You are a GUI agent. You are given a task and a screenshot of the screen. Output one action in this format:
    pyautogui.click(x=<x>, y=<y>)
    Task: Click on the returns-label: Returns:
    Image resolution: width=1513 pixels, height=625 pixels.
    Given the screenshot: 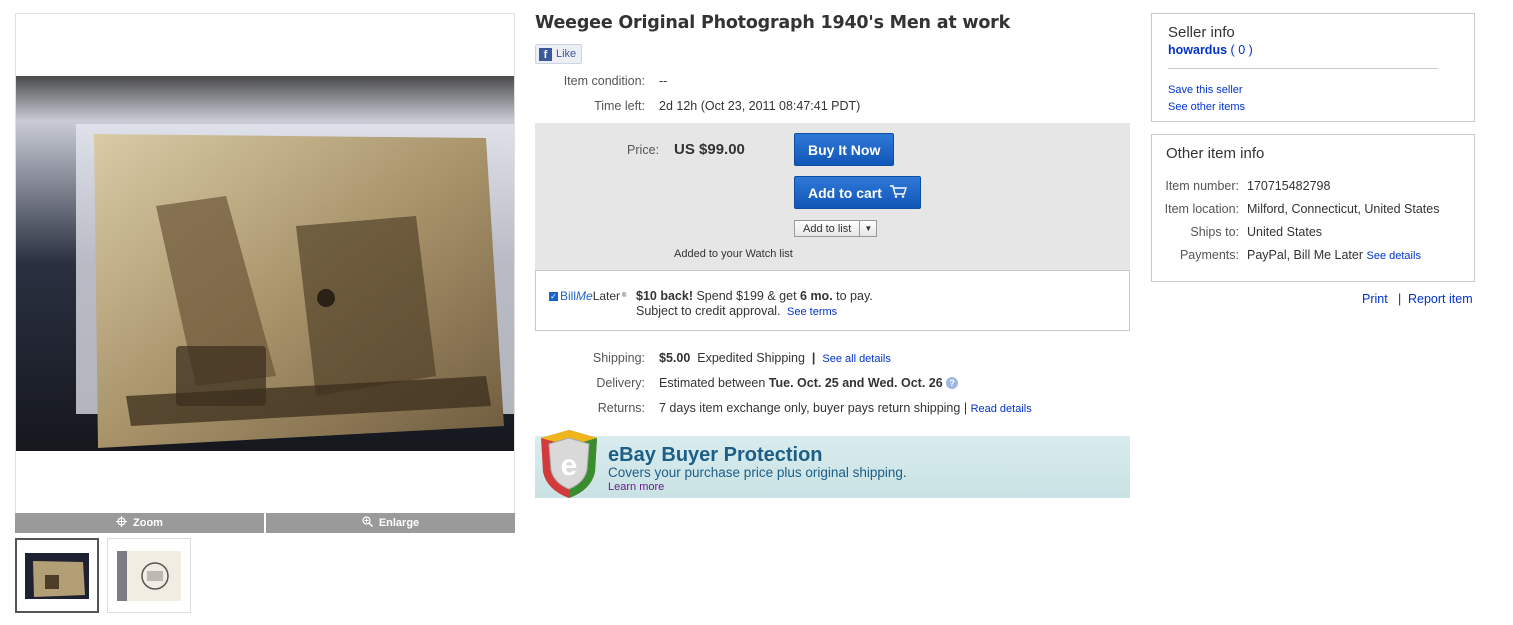 What is the action you would take?
    pyautogui.click(x=621, y=408)
    